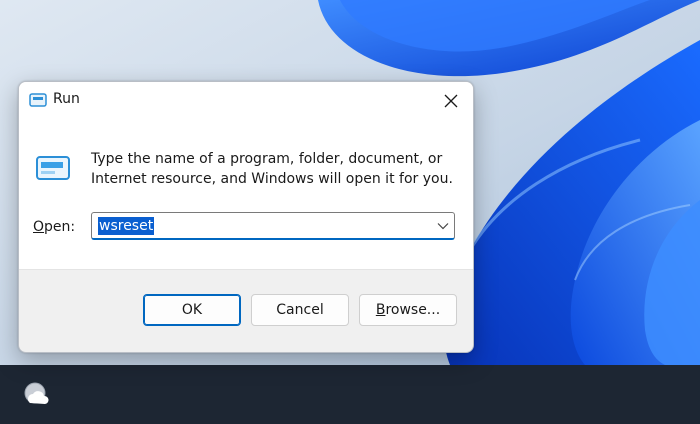 Image resolution: width=700 pixels, height=424 pixels. Describe the element at coordinates (60, 227) in the screenshot. I see `open-label-text: pen:` at that location.